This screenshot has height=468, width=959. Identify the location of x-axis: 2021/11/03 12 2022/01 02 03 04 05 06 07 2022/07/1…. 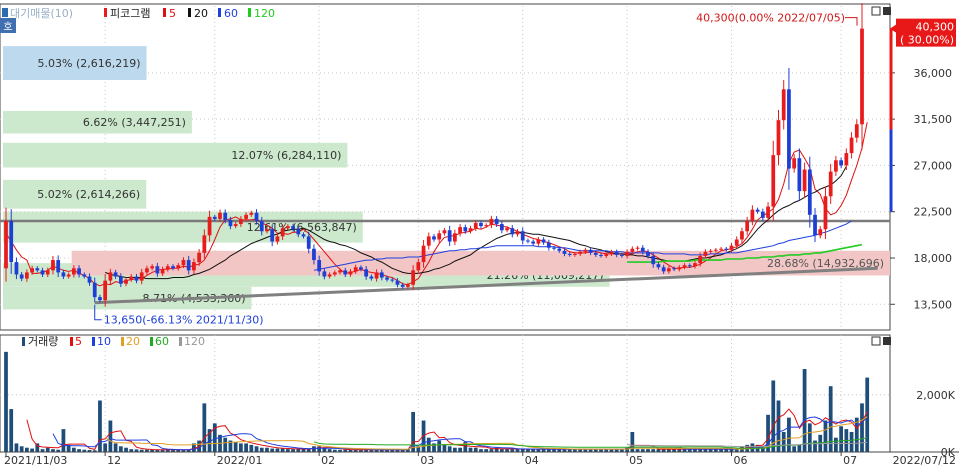
(479, 459).